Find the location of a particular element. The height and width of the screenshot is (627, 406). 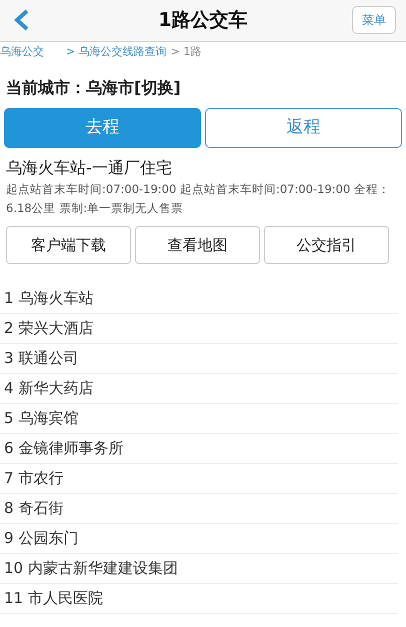

direction-tab: 返程 is located at coordinates (303, 128).